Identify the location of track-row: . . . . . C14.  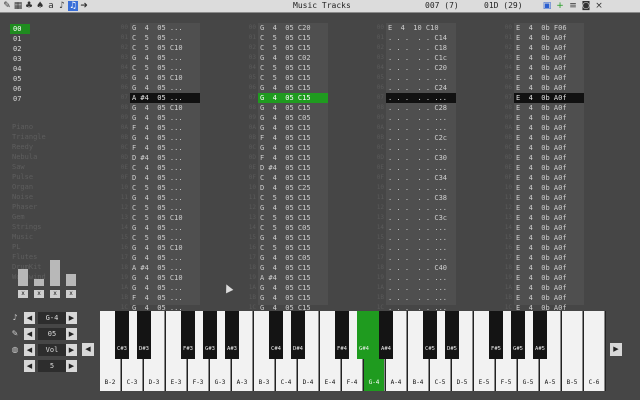
(421, 38).